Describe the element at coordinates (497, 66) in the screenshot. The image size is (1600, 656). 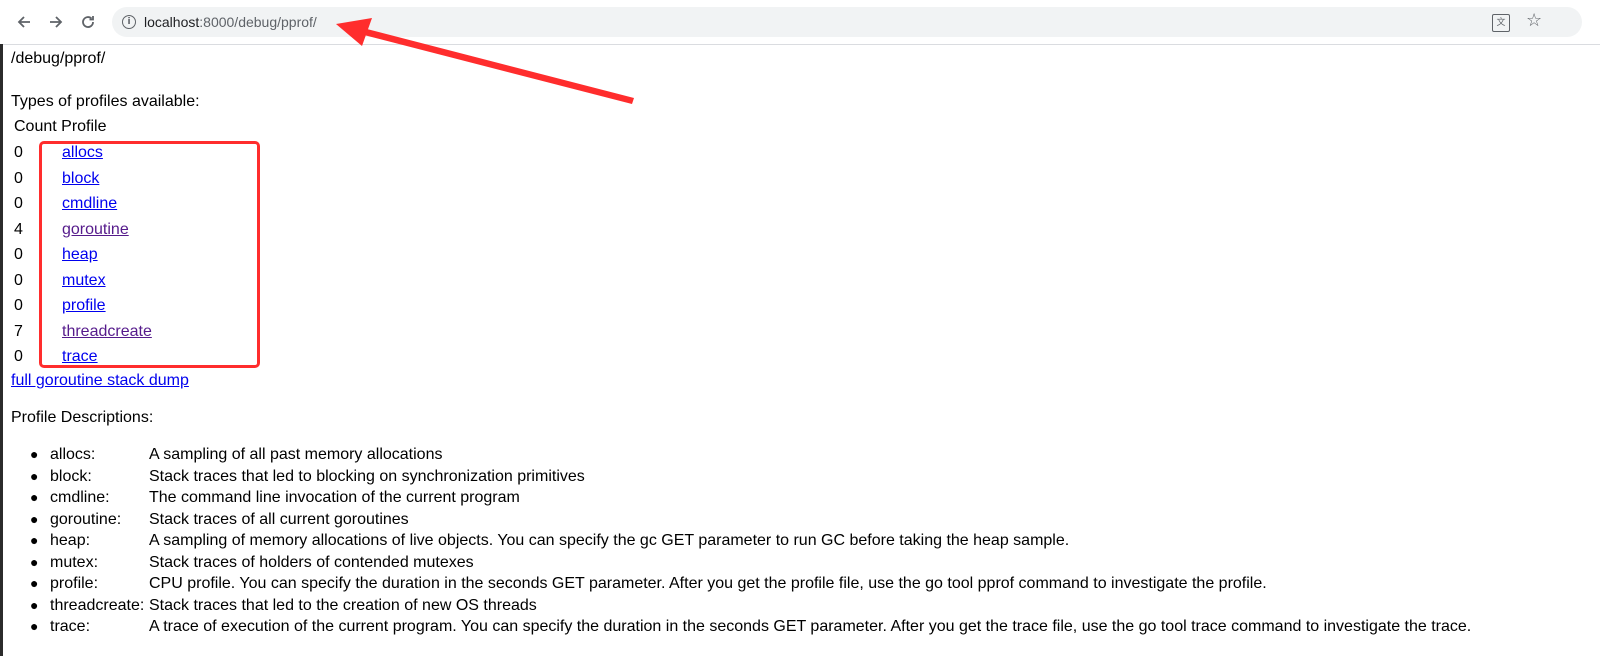
I see `arrow-shaft` at that location.